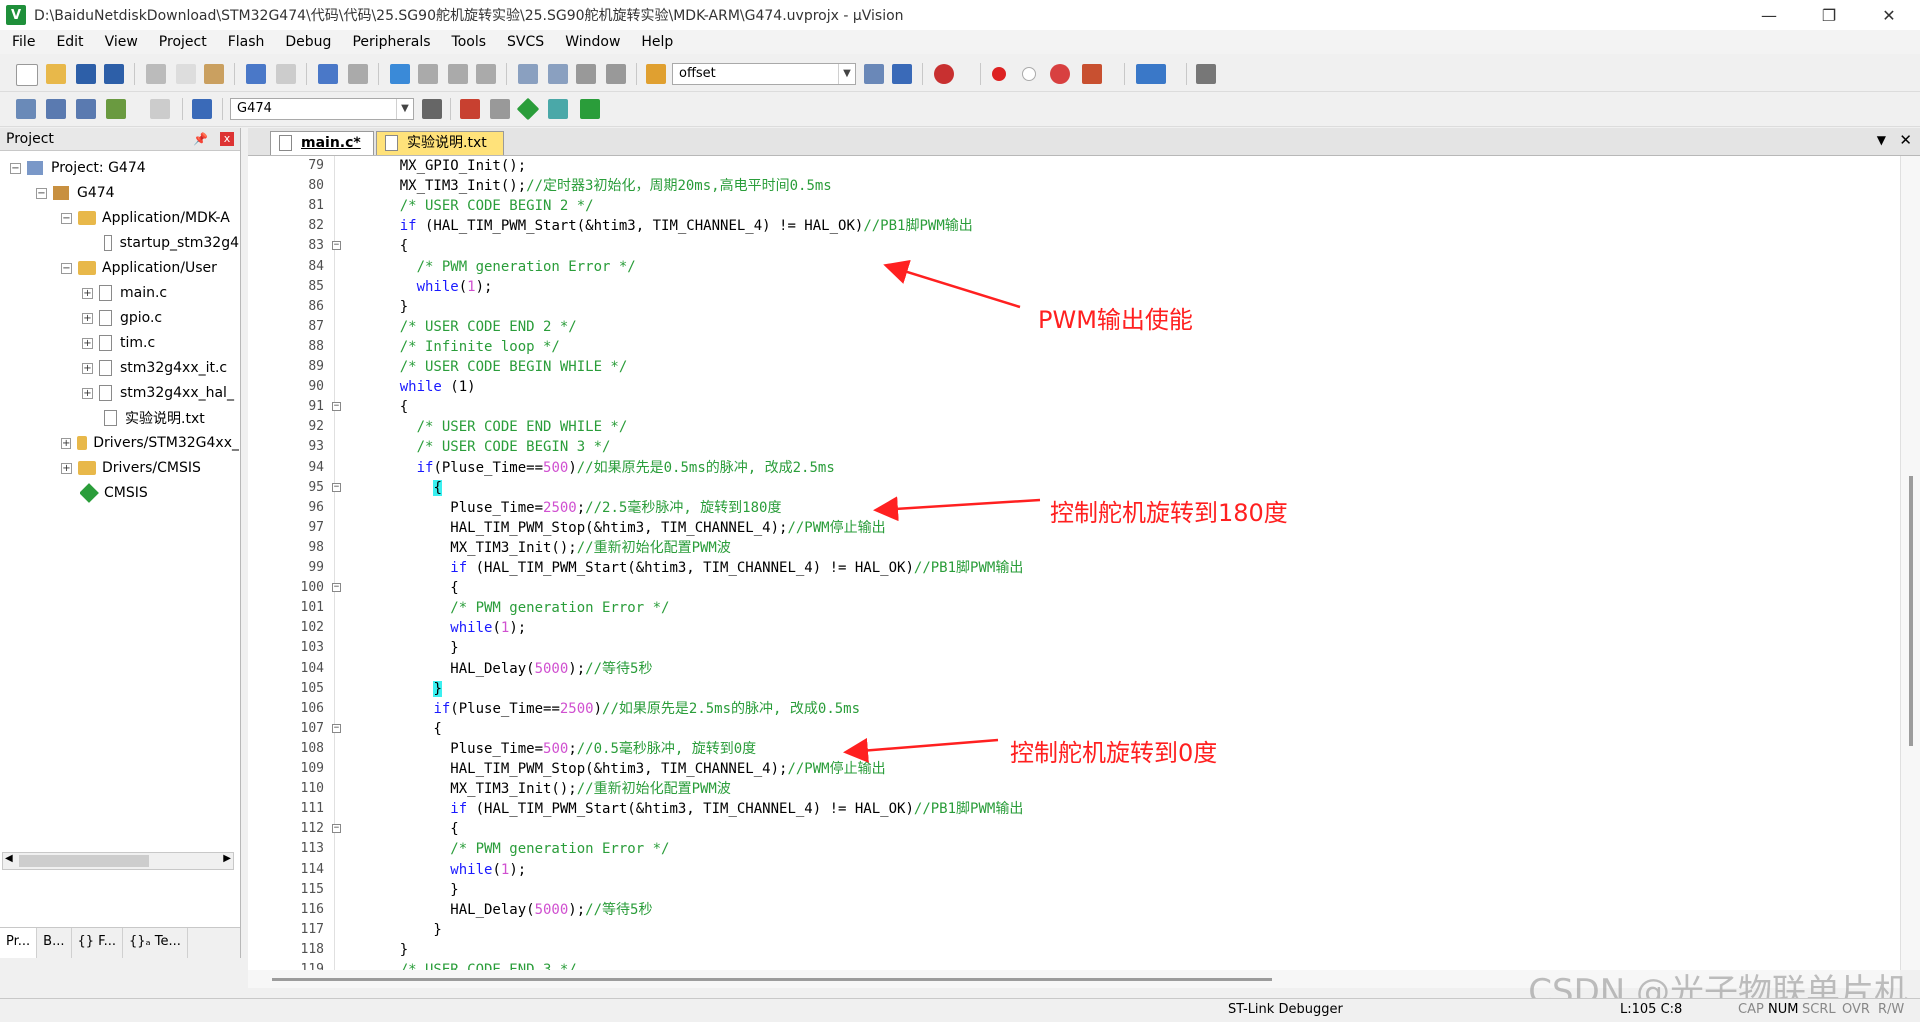 The image size is (1920, 1022). Describe the element at coordinates (1769, 15) in the screenshot. I see `minimize-button: —` at that location.